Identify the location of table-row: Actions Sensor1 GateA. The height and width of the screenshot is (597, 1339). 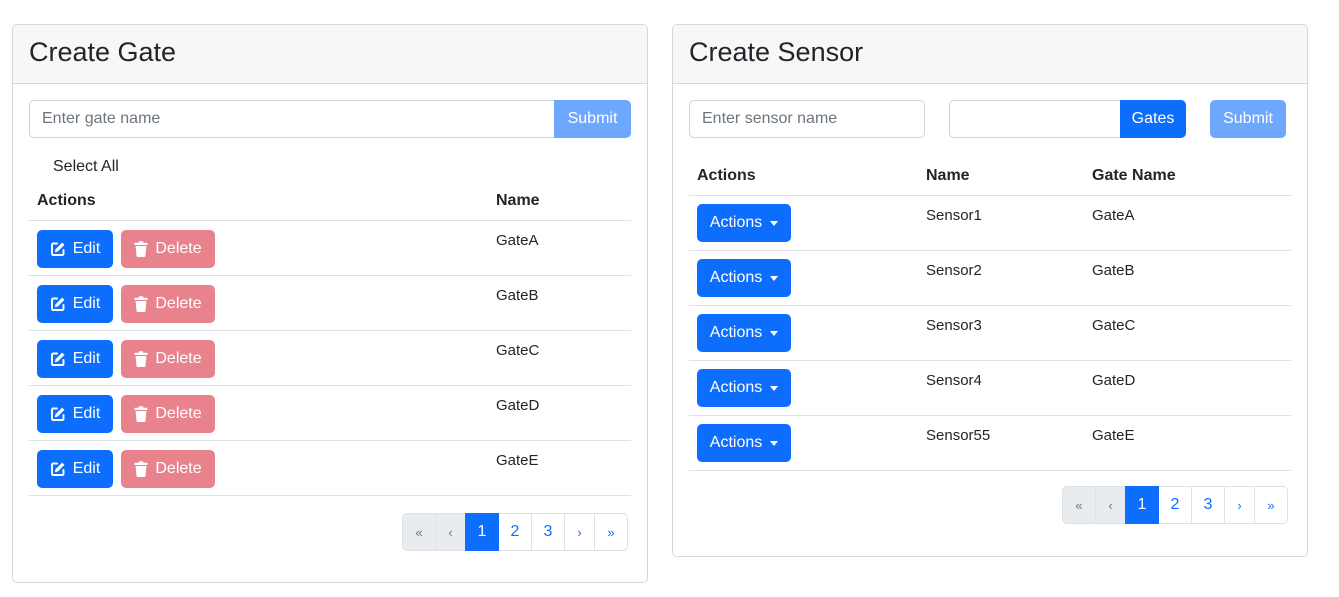
(990, 223).